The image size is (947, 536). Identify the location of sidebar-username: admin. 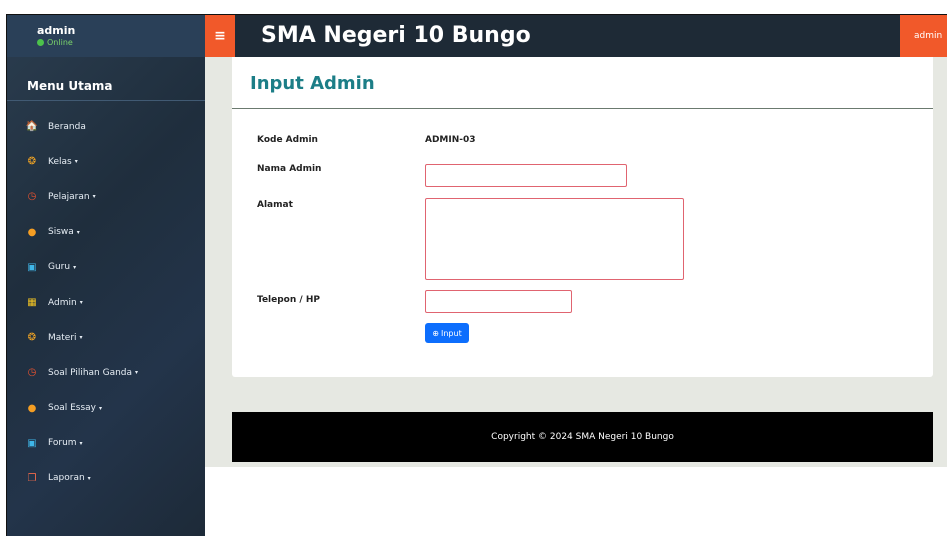
(56, 30).